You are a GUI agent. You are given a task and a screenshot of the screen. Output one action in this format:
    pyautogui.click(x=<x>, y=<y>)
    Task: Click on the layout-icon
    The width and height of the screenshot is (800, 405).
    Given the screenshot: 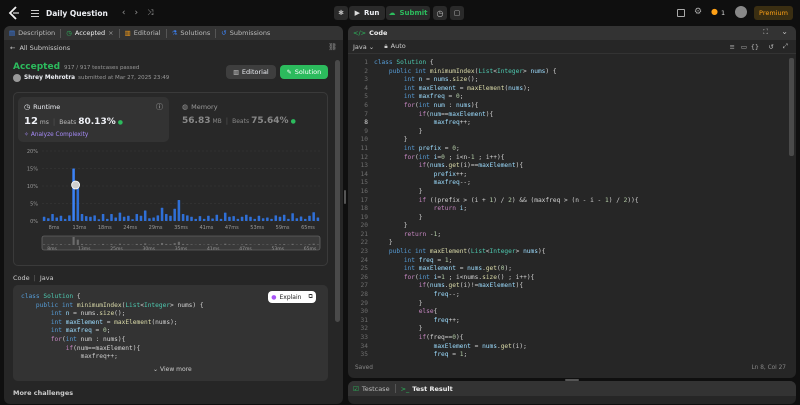 What is the action you would take?
    pyautogui.click(x=681, y=13)
    